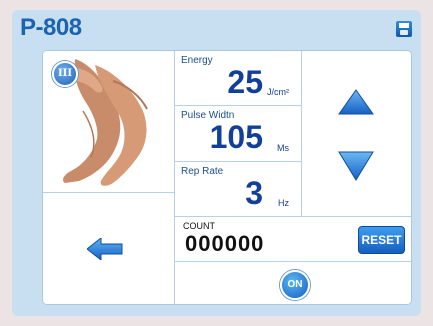 The image size is (433, 326). I want to click on save-icon, so click(404, 29).